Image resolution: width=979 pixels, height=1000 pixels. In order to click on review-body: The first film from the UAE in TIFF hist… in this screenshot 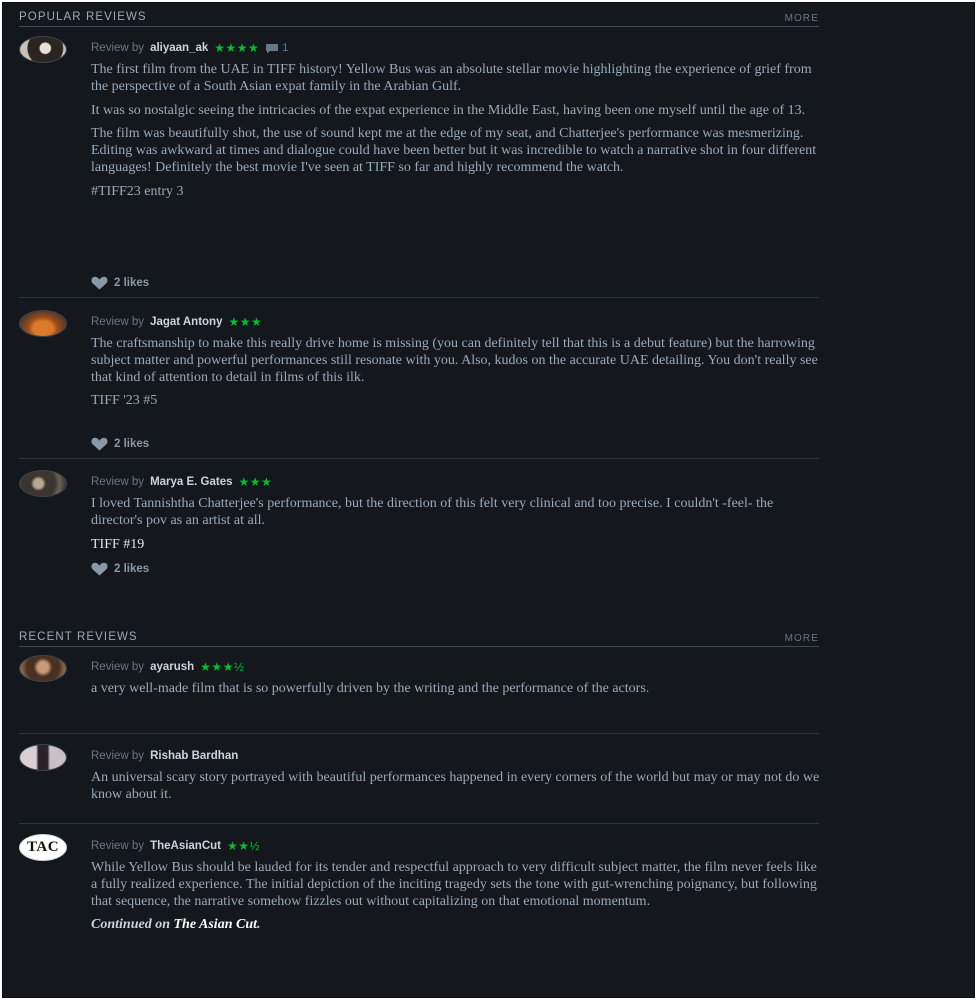, I will do `click(456, 135)`.